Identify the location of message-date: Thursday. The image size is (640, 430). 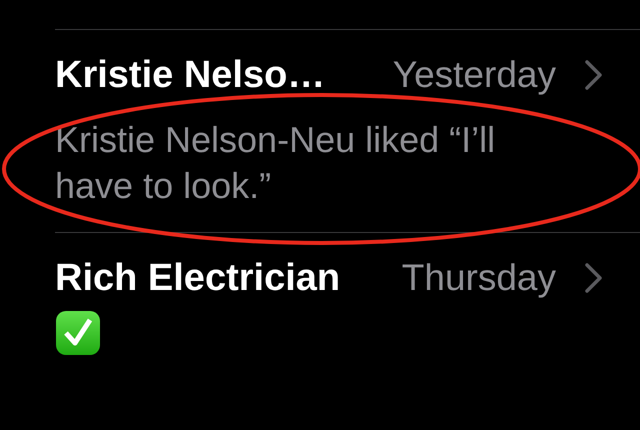
(479, 278).